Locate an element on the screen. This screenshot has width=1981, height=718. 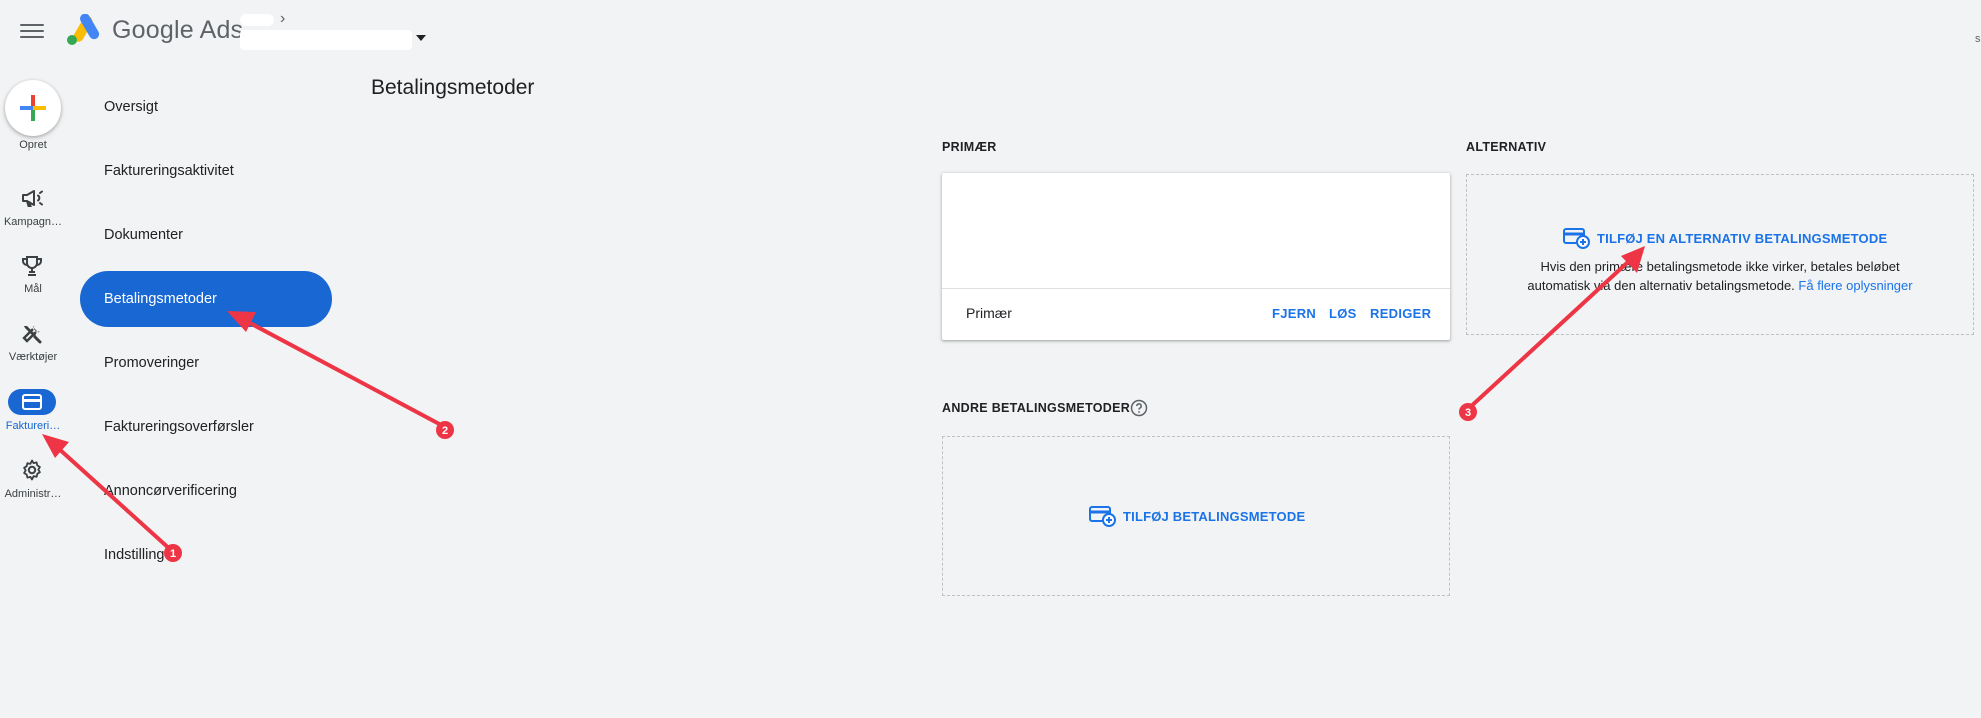
annotation-badge: 2 is located at coordinates (445, 430).